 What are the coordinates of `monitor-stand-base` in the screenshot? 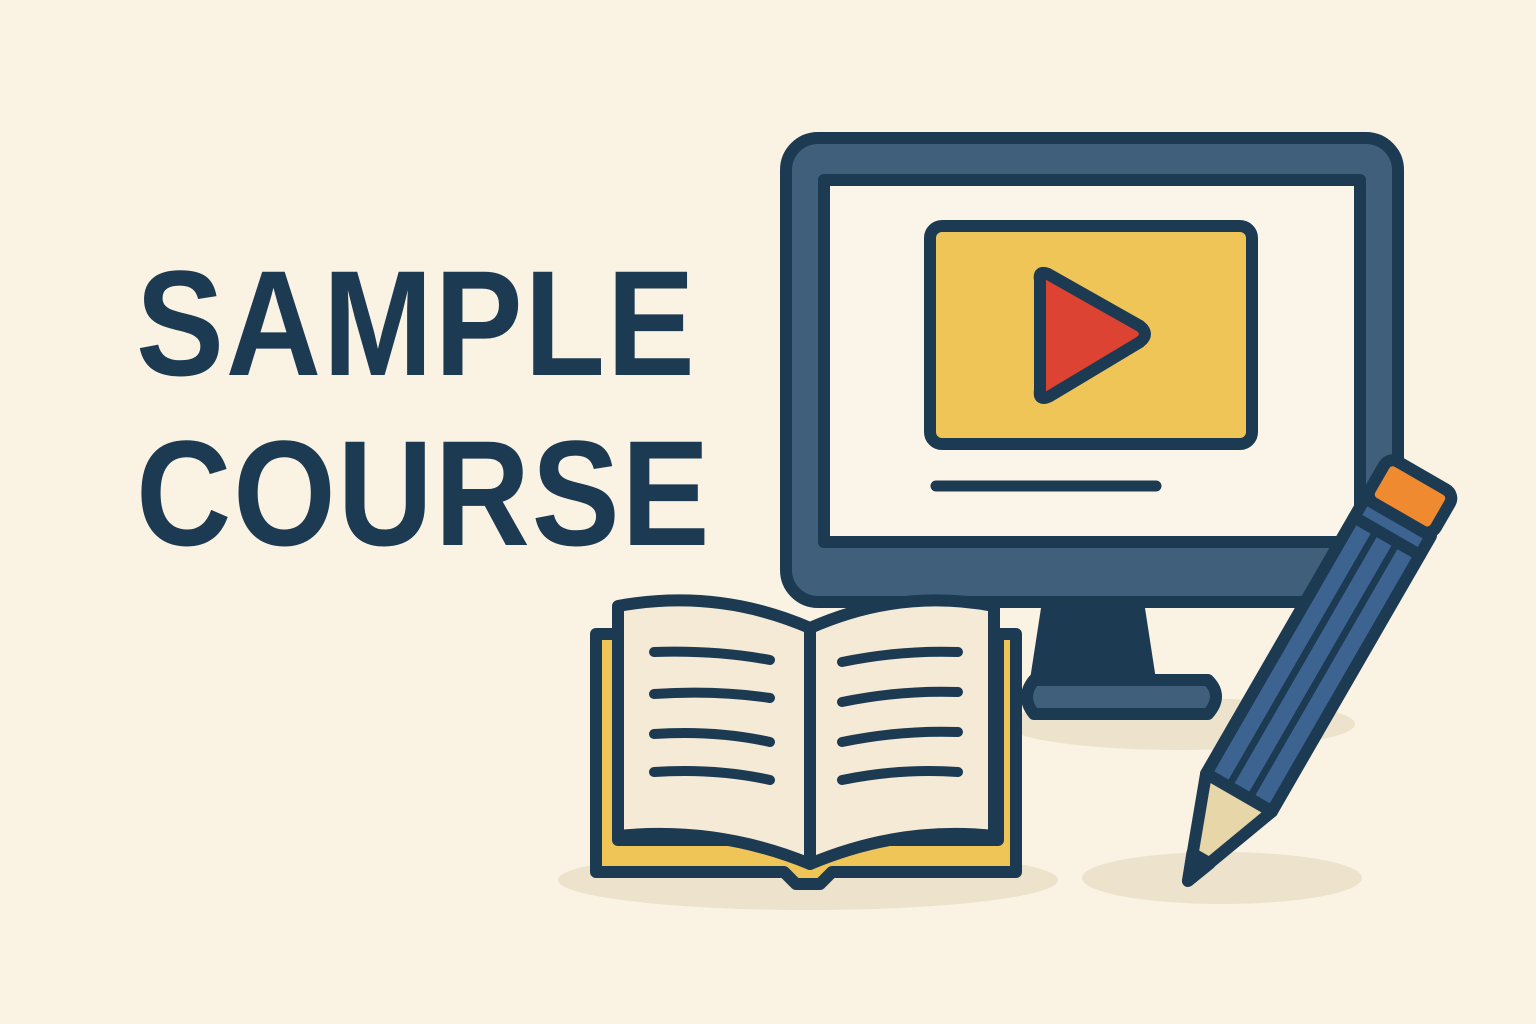 It's located at (1121, 697).